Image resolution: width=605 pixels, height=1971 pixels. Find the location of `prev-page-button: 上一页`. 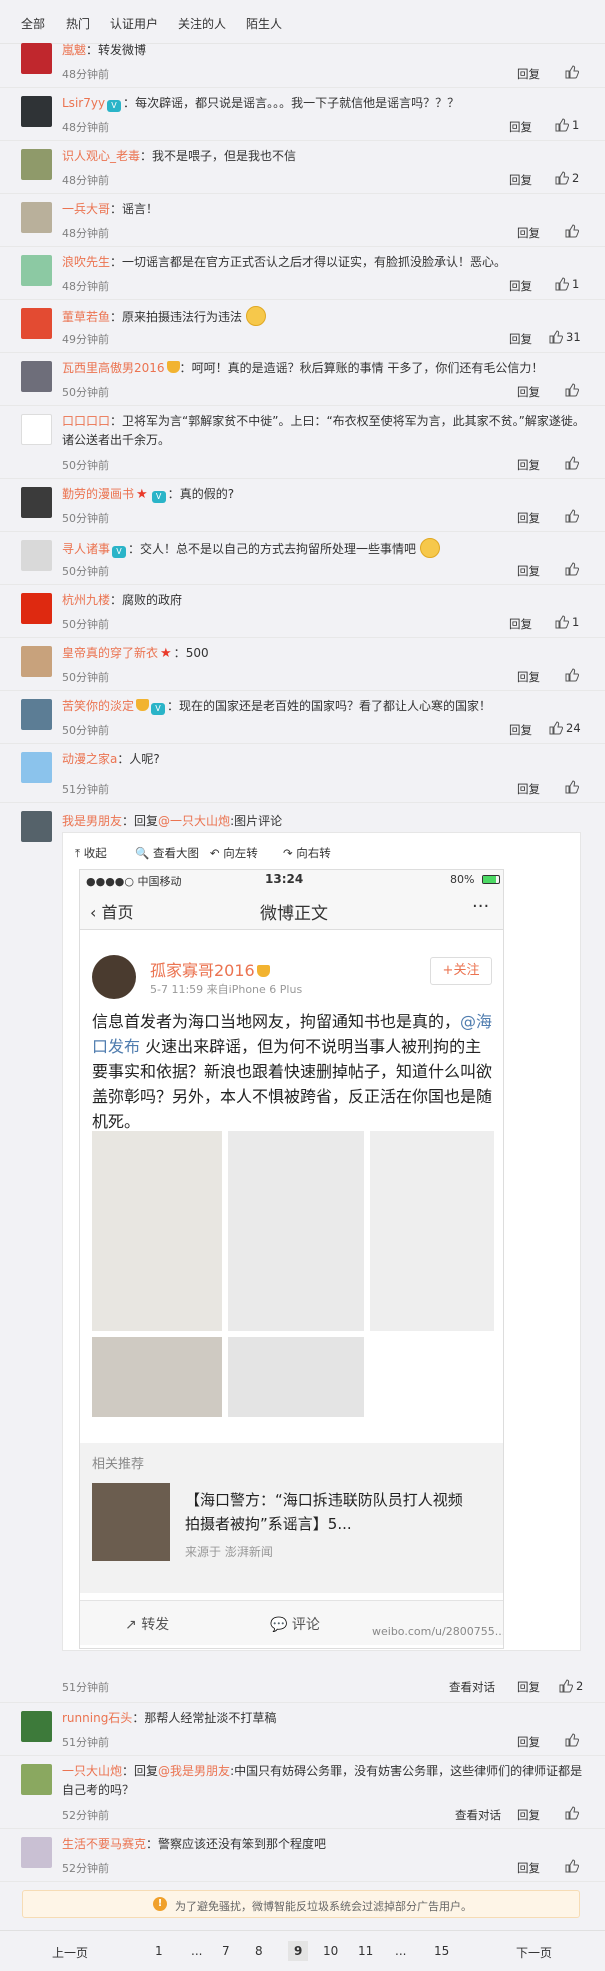

prev-page-button: 上一页 is located at coordinates (70, 1952).